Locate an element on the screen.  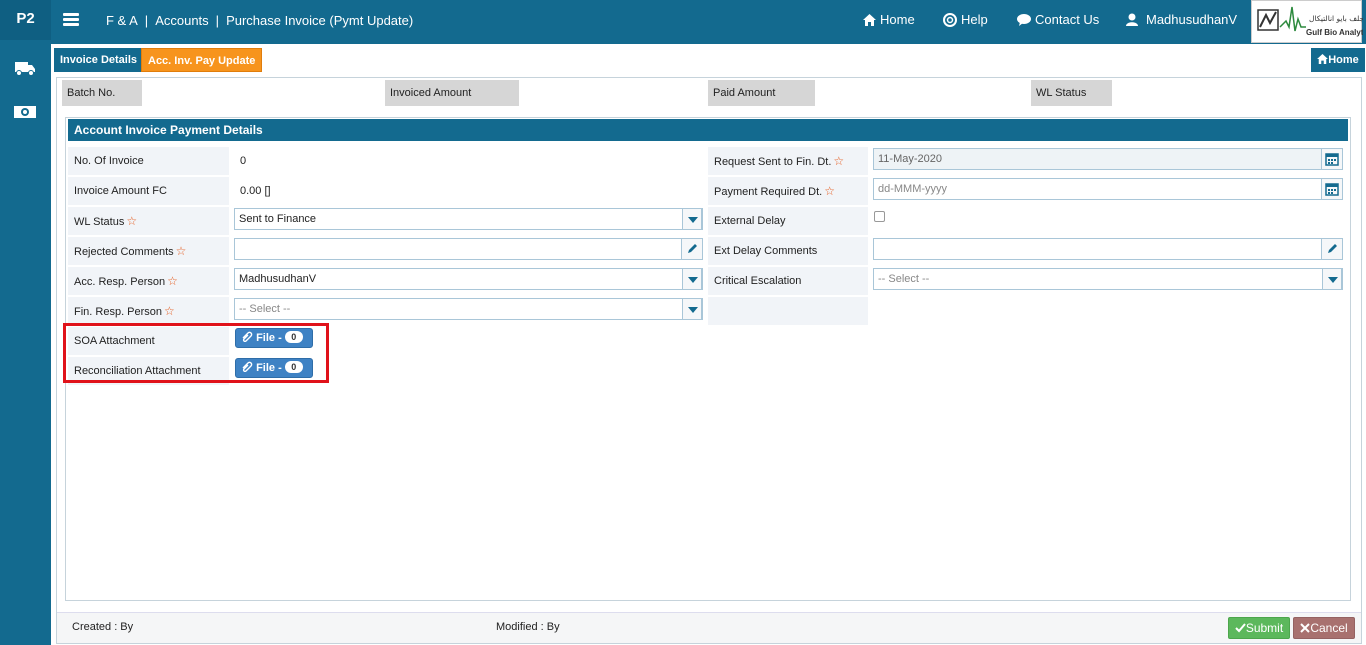
chat-icon is located at coordinates (1024, 19).